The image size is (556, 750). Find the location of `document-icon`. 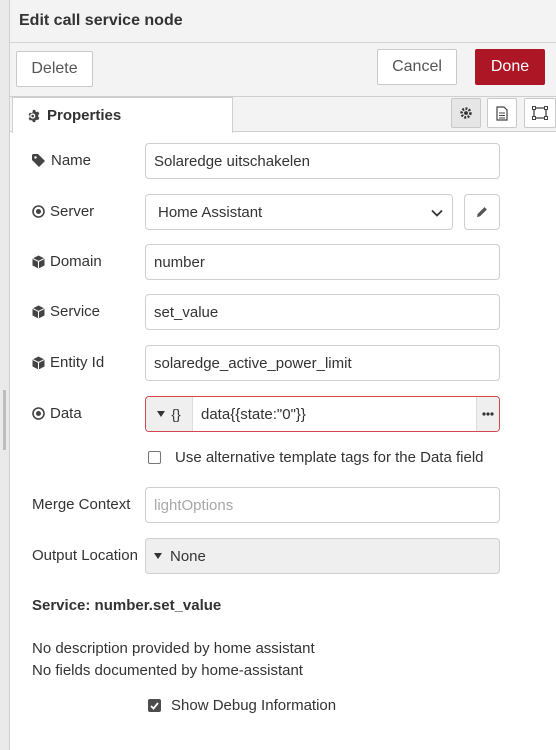

document-icon is located at coordinates (502, 113).